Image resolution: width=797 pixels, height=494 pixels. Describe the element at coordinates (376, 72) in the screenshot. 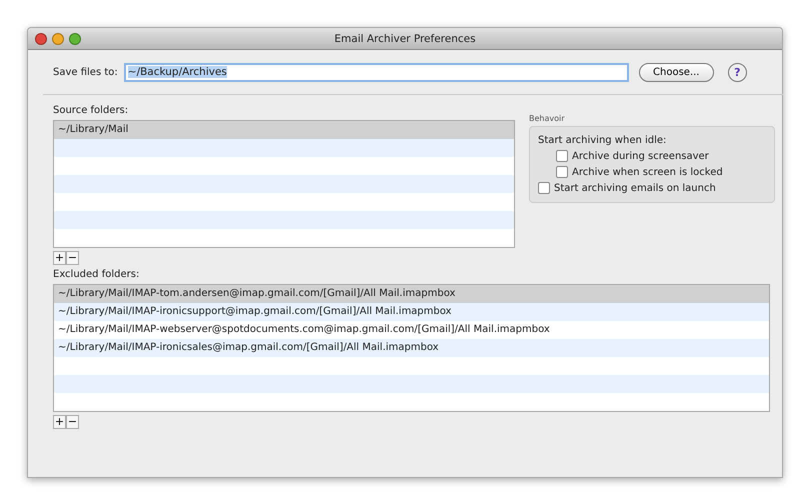

I see `path-field: ~/Backup/Archives` at that location.